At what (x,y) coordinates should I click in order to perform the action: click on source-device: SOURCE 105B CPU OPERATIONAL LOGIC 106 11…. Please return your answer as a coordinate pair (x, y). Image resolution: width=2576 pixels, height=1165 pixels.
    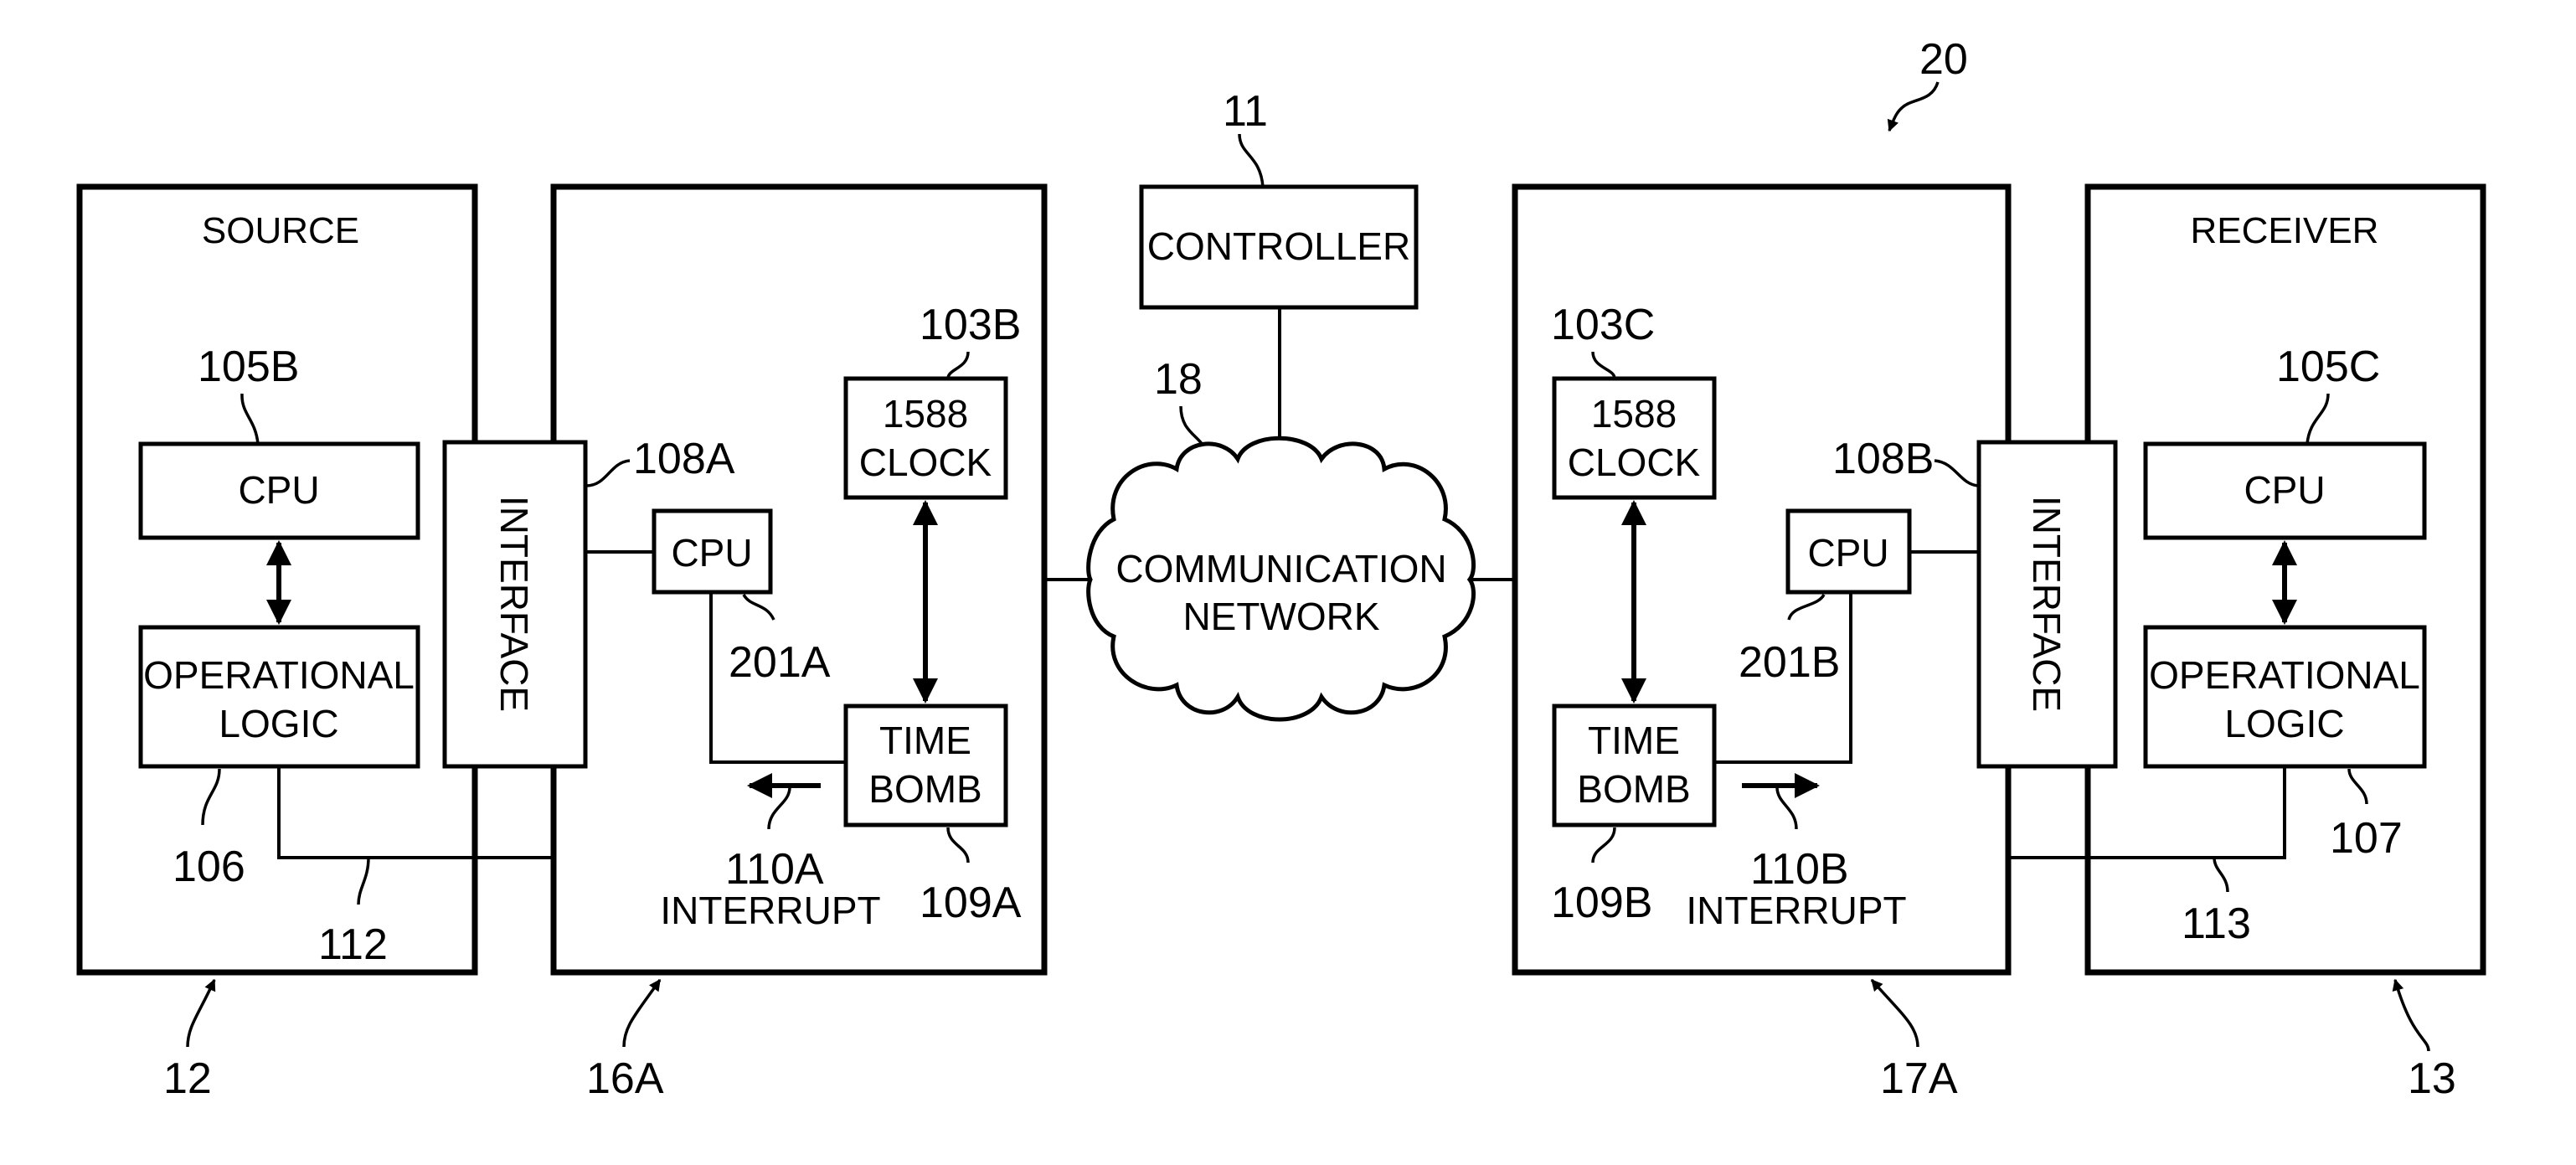
    Looking at the image, I should click on (277, 643).